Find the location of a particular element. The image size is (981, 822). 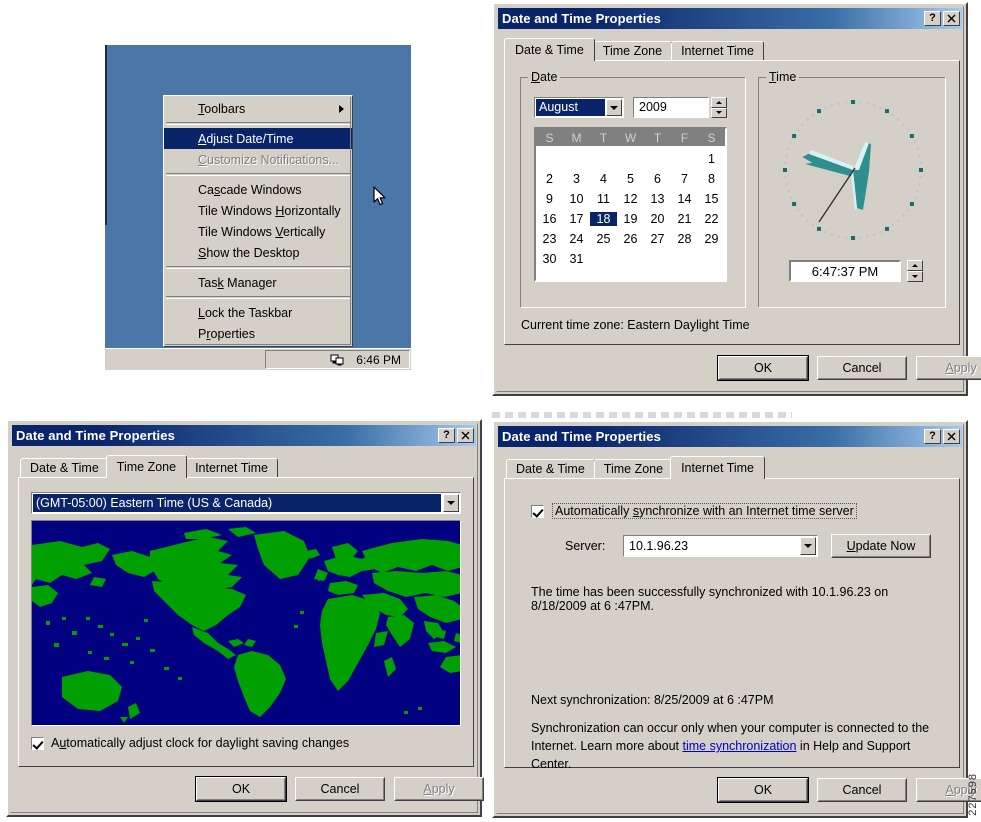

day-cell: 15 is located at coordinates (711, 199).